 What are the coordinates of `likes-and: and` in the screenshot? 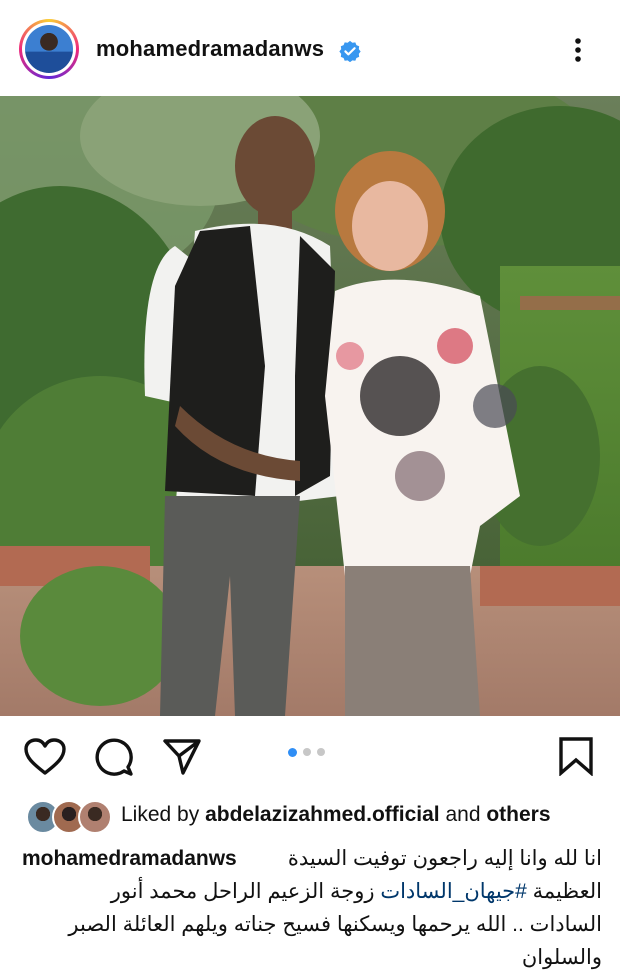 It's located at (463, 814).